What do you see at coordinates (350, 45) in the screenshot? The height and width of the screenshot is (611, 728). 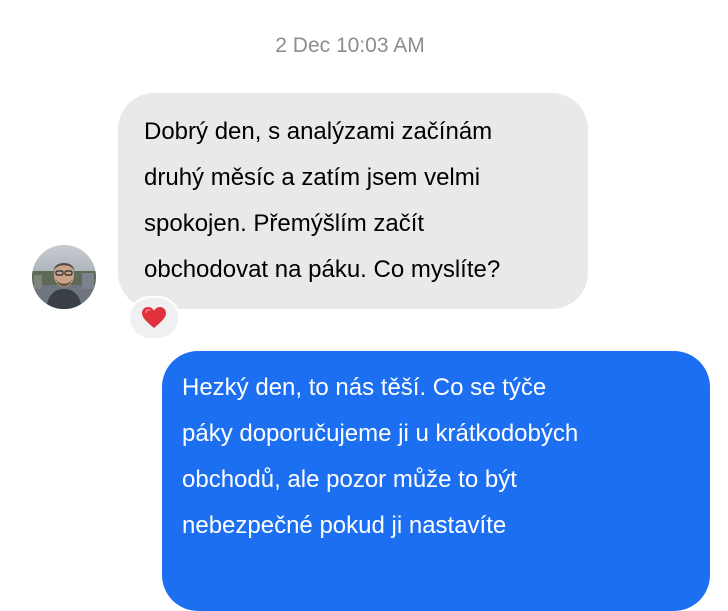 I see `message-timestamp: 2 Dec 10:03 AM` at bounding box center [350, 45].